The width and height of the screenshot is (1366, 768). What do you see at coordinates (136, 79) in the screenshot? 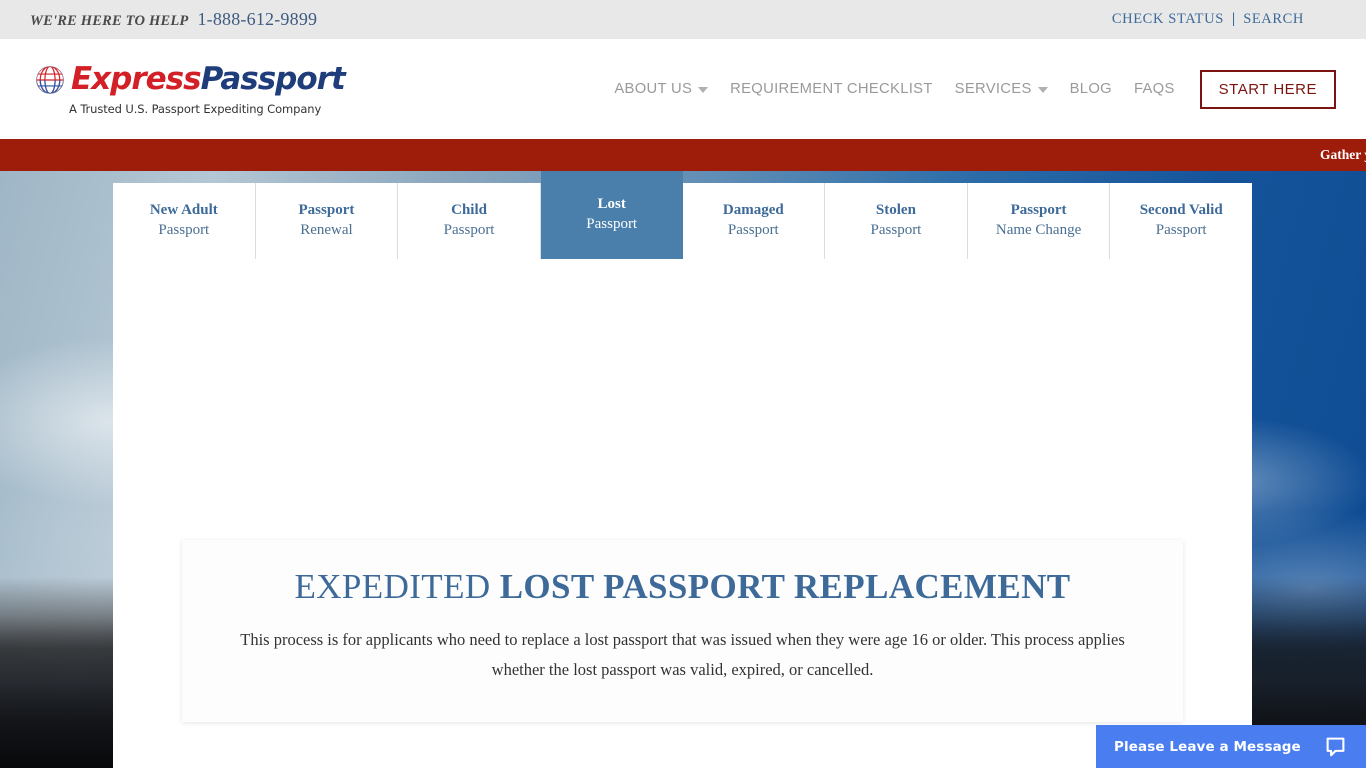
I see `logo-express-text: Express` at bounding box center [136, 79].